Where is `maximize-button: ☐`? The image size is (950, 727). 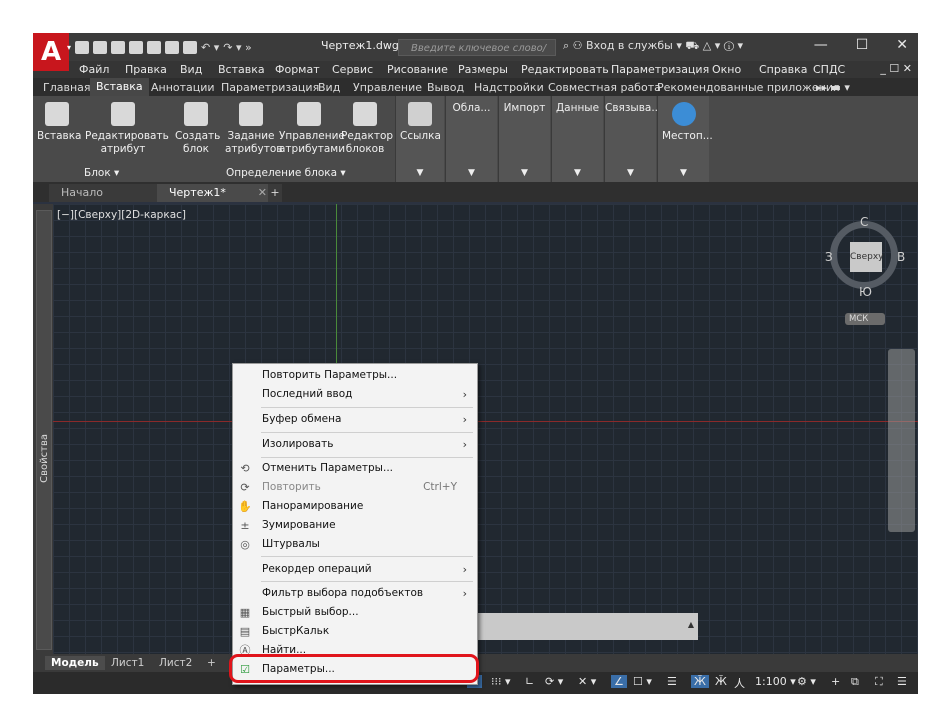
maximize-button: ☐ is located at coordinates (862, 45).